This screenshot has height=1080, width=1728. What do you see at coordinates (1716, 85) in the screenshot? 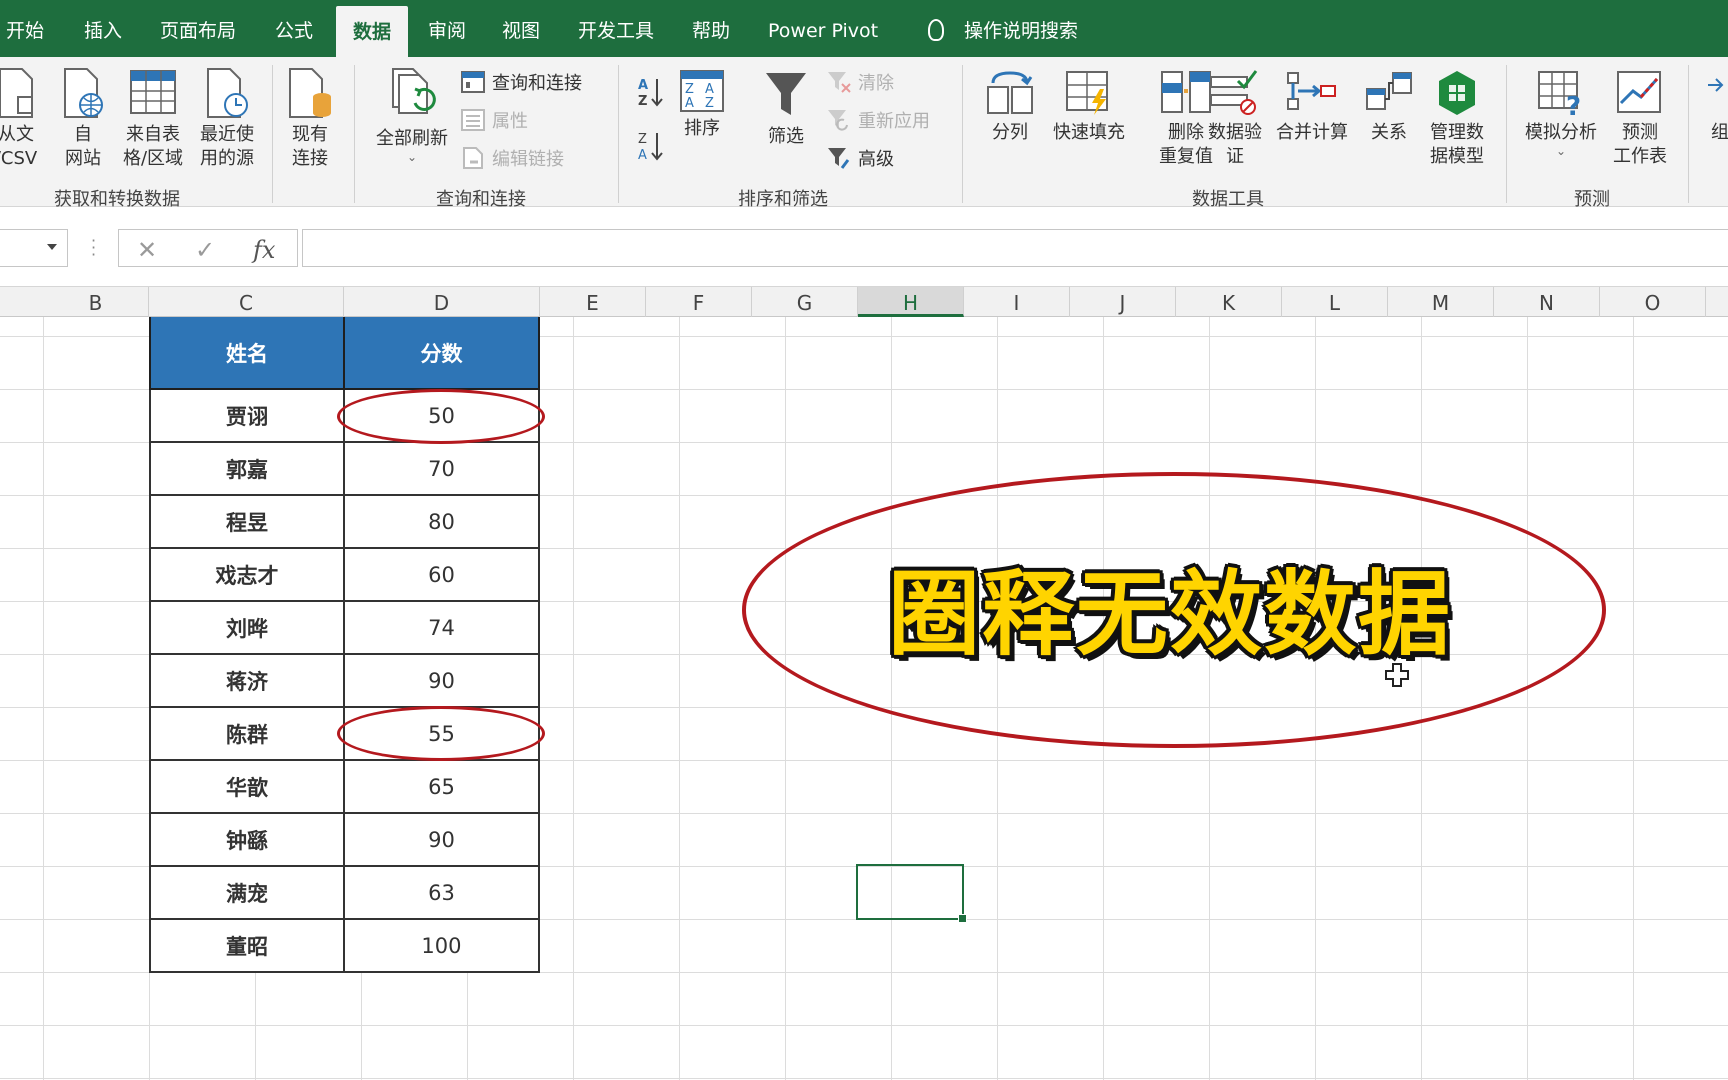
I see `outline-arrow-icon` at bounding box center [1716, 85].